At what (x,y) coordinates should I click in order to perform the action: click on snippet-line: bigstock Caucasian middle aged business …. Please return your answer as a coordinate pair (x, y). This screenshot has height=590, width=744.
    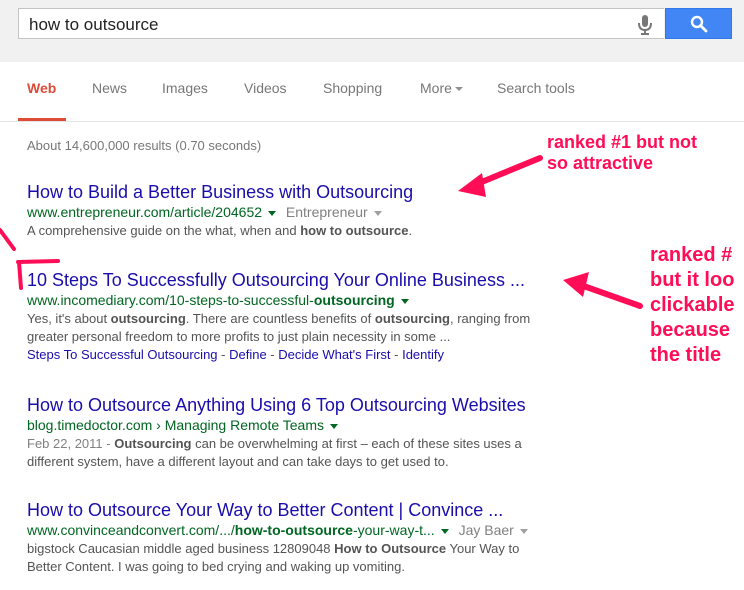
    Looking at the image, I should click on (312, 549).